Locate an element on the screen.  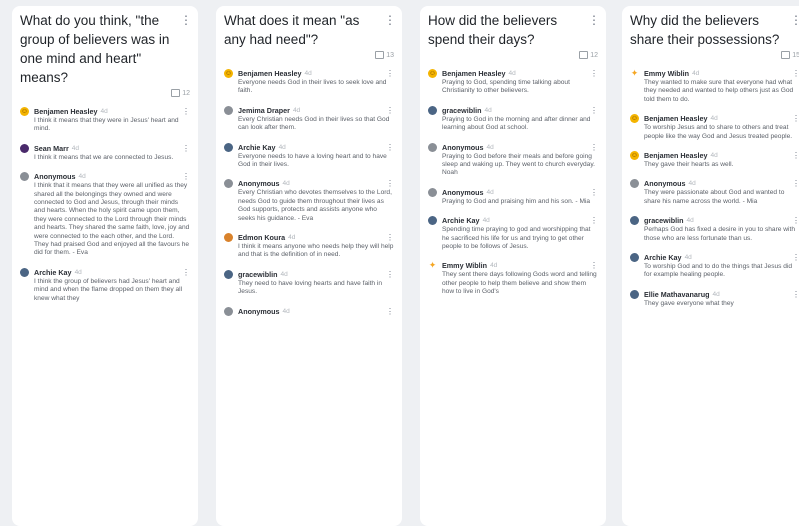
post-card: Anonymous 4d ⋮ is located at coordinates (309, 311).